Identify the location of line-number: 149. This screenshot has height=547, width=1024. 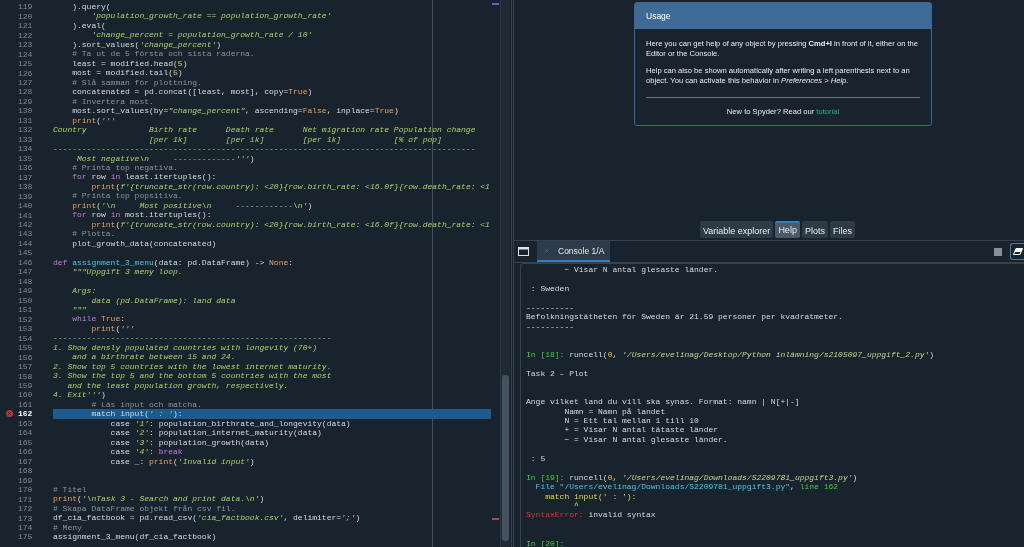
(25, 291).